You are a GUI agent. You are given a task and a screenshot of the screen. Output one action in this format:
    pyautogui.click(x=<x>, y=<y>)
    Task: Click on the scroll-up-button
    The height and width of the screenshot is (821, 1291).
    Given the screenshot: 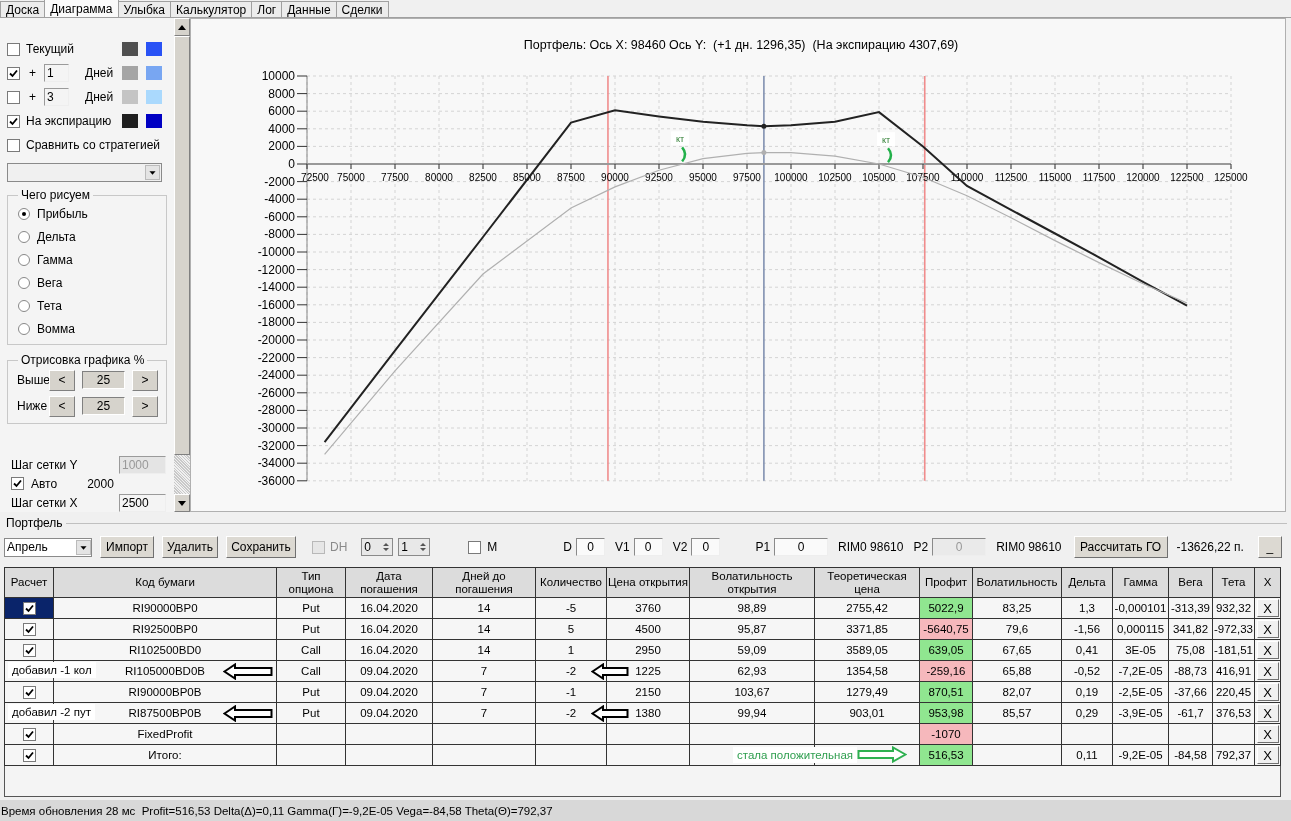 What is the action you would take?
    pyautogui.click(x=182, y=27)
    